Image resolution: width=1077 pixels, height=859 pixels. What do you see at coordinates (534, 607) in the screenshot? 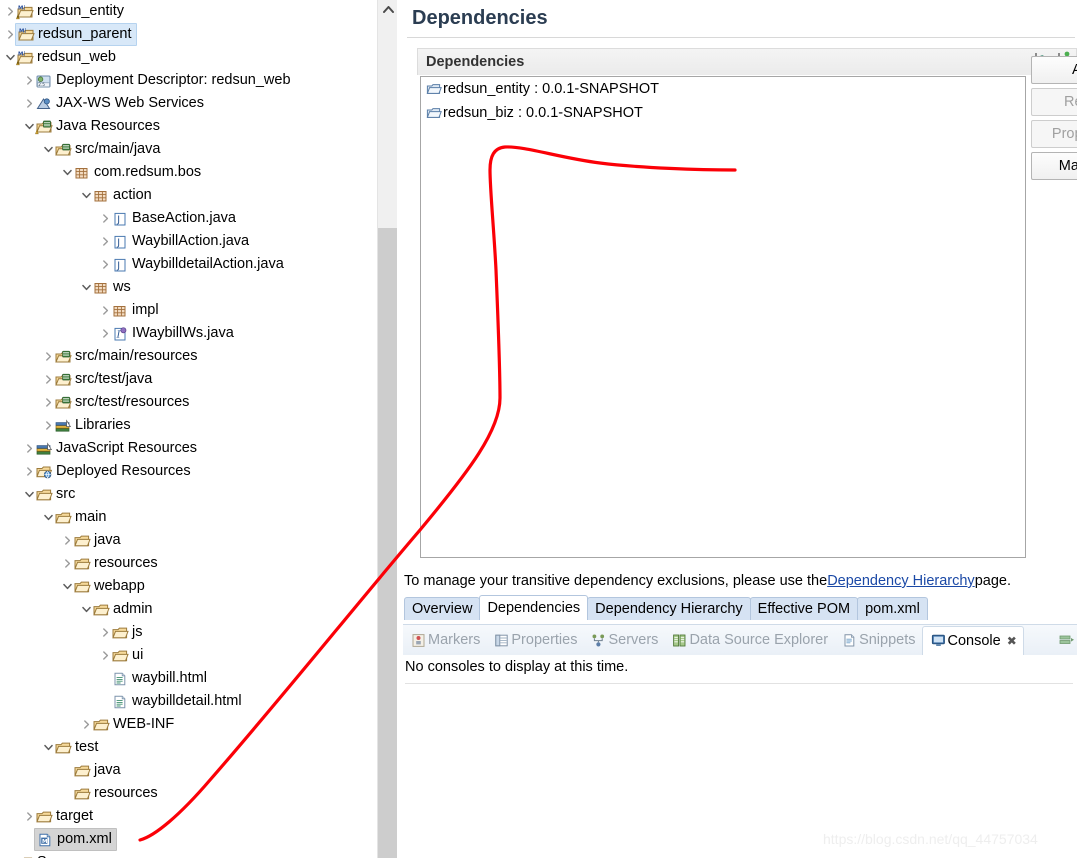
I see `editor-tab-dependencies: Dependencies` at bounding box center [534, 607].